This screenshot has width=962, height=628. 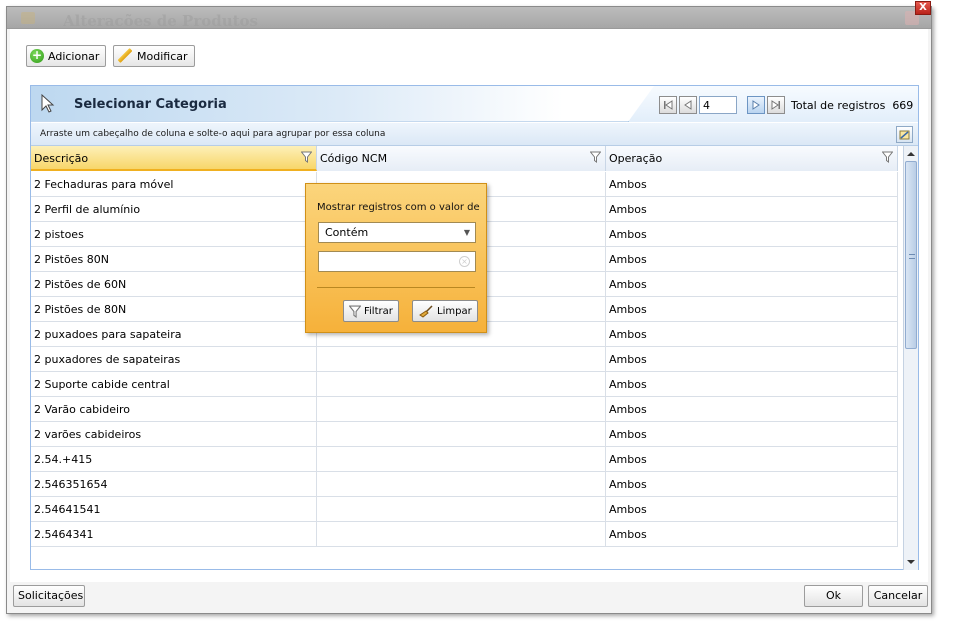 I want to click on total-records-label: Total de registros, so click(x=838, y=105).